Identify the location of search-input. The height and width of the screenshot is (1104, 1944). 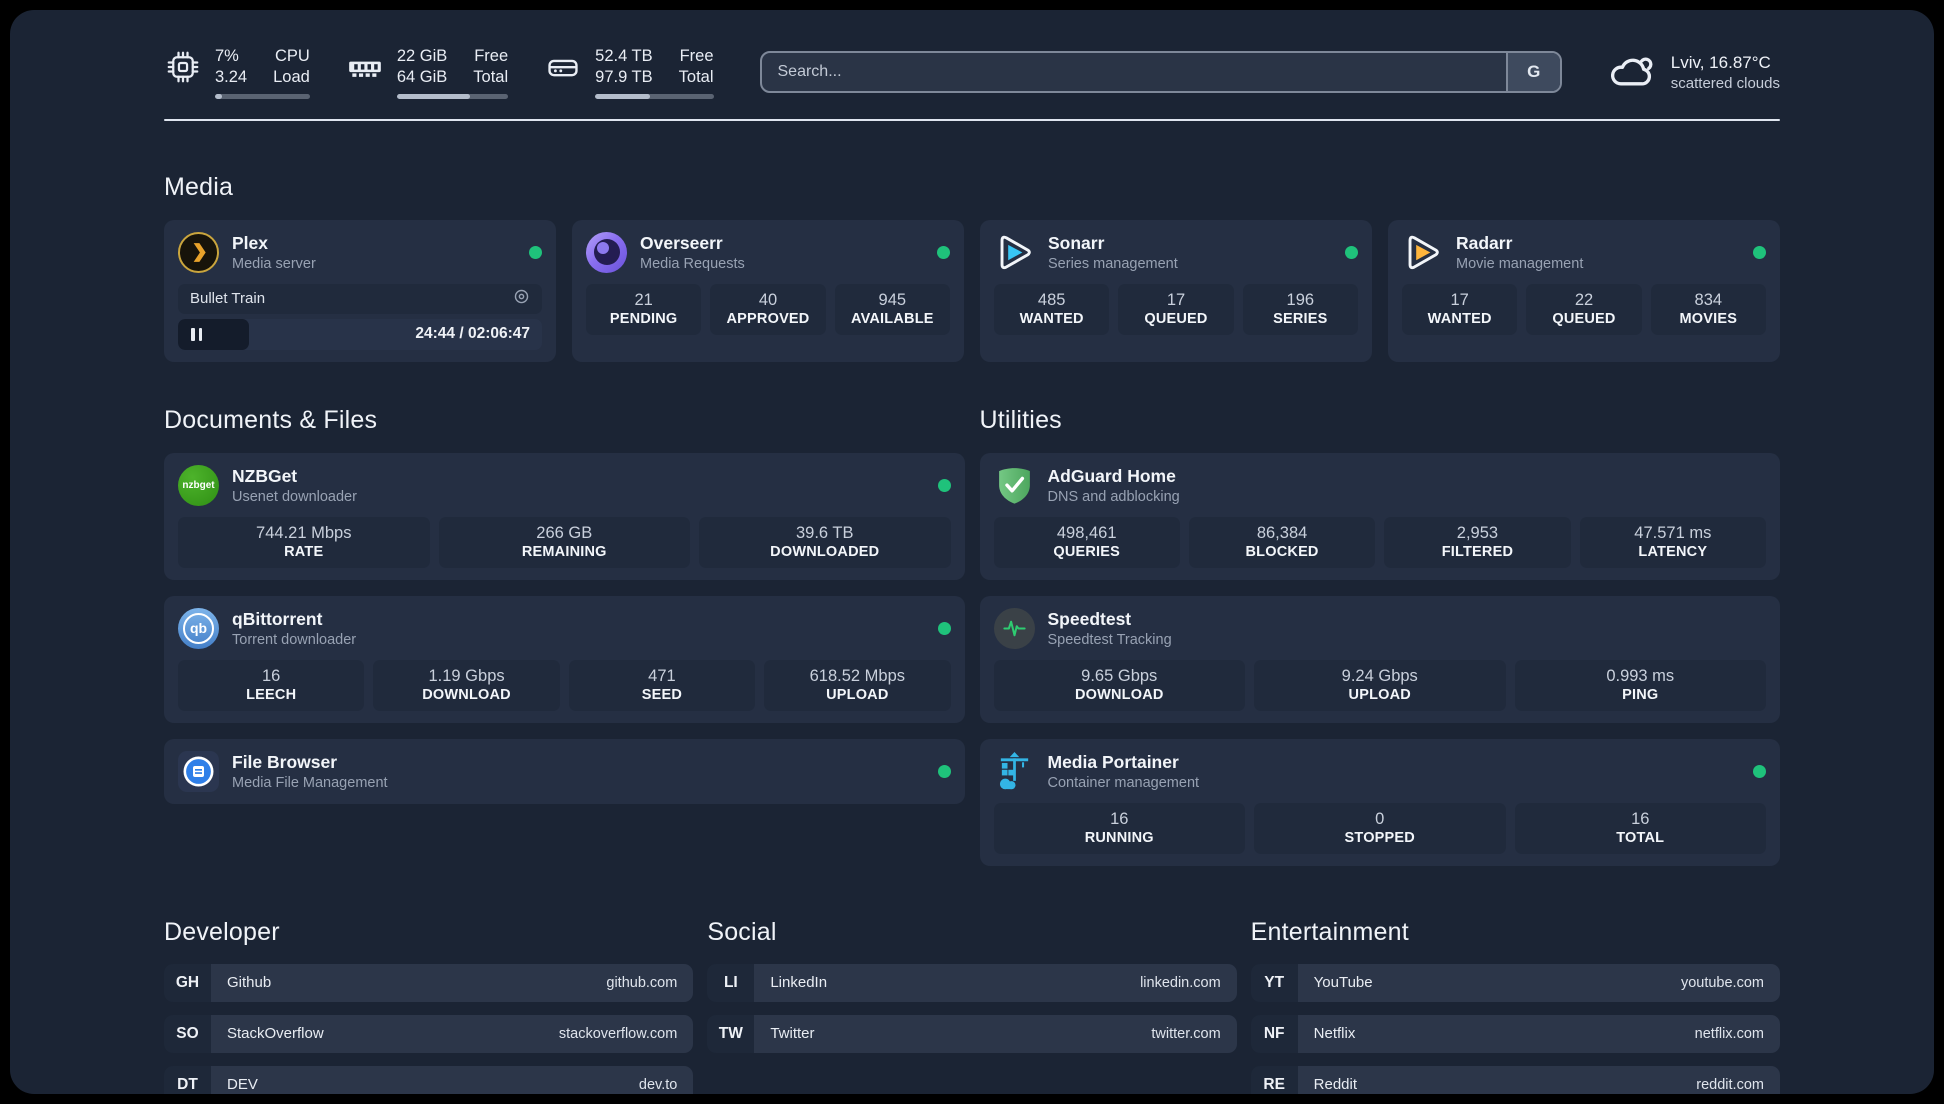
(1133, 72).